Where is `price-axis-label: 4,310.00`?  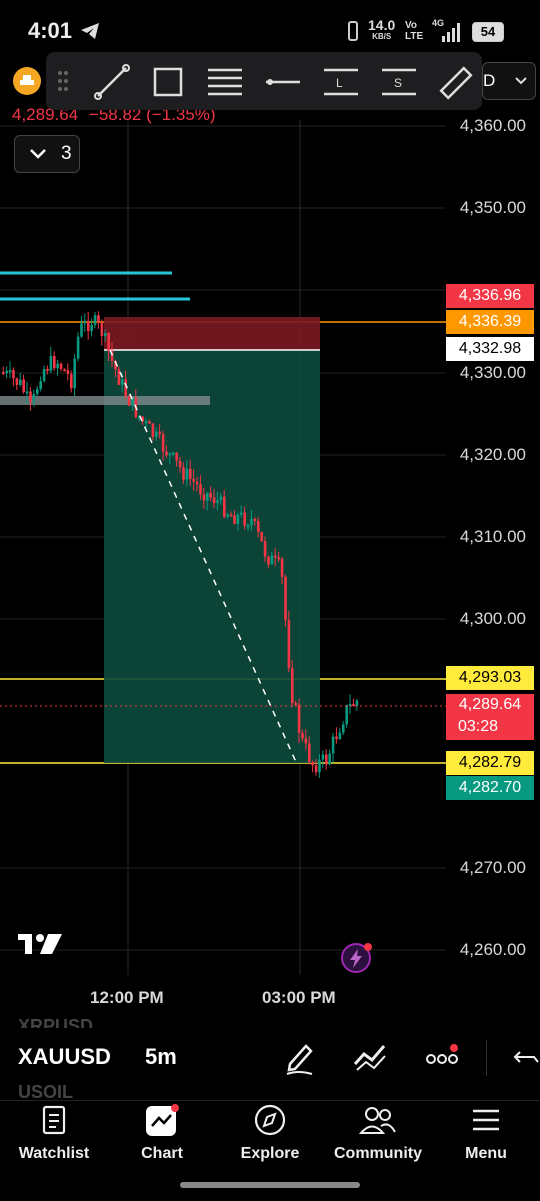 price-axis-label: 4,310.00 is located at coordinates (492, 536).